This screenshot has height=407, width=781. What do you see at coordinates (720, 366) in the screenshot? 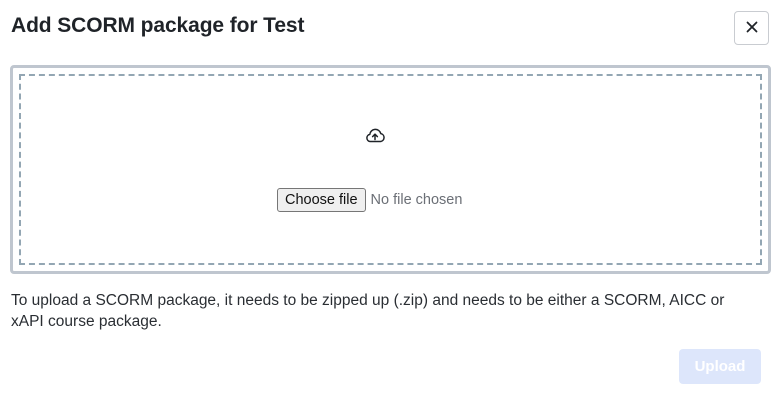
I see `upload-button: Upload` at bounding box center [720, 366].